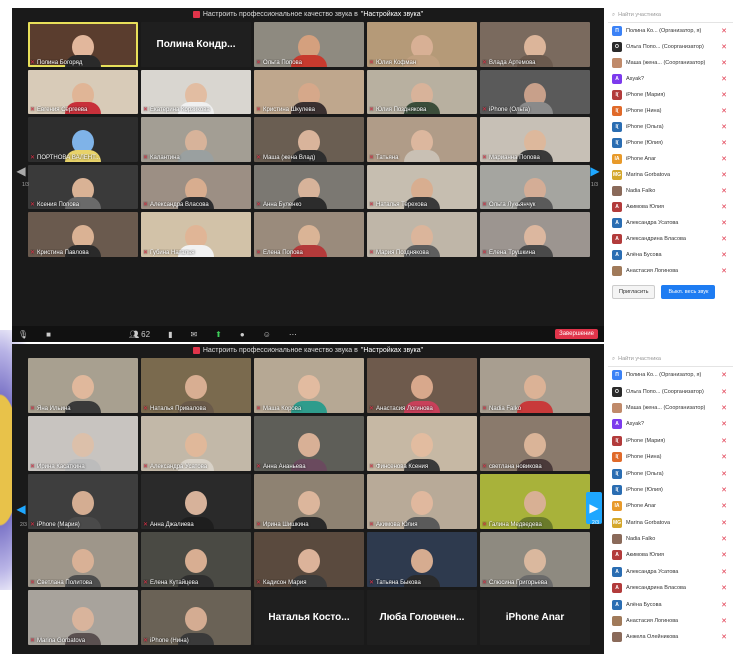 This screenshot has width=733, height=654. I want to click on video-tile: ✕ Маша (жена Влад), so click(309, 139).